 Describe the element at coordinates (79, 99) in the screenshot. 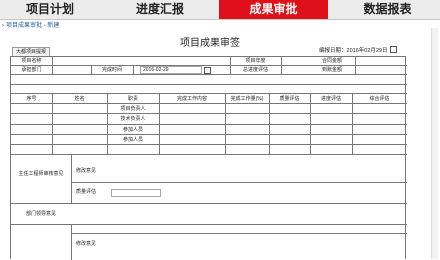

I see `header-name: 姓名` at that location.